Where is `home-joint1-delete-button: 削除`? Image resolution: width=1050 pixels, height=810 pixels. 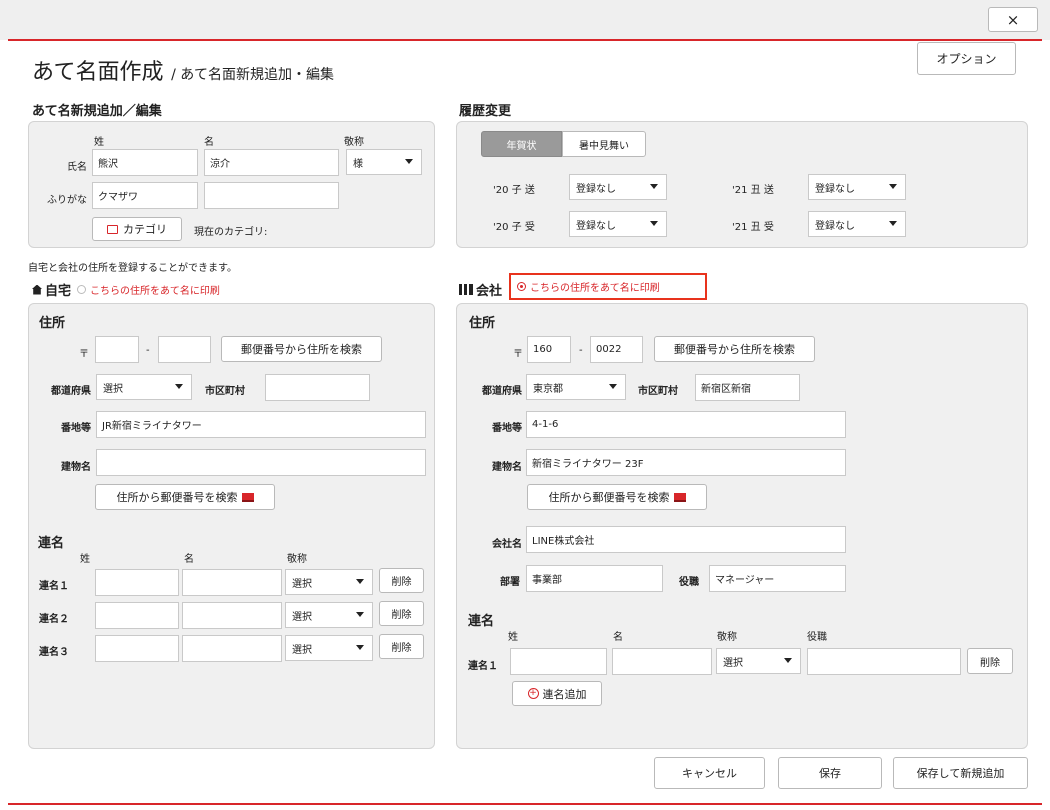
home-joint1-delete-button: 削除 is located at coordinates (401, 580).